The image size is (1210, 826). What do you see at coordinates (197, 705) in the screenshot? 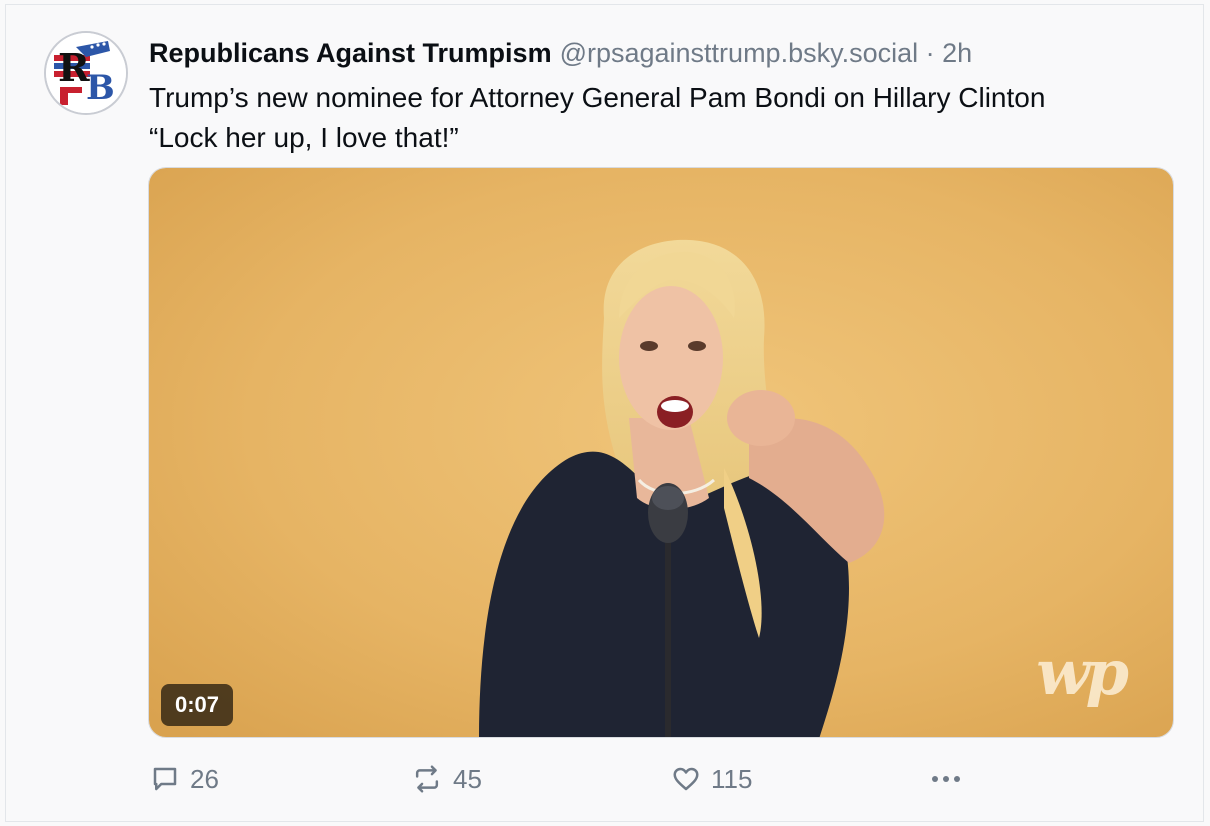
I see `video-duration: 0:07` at bounding box center [197, 705].